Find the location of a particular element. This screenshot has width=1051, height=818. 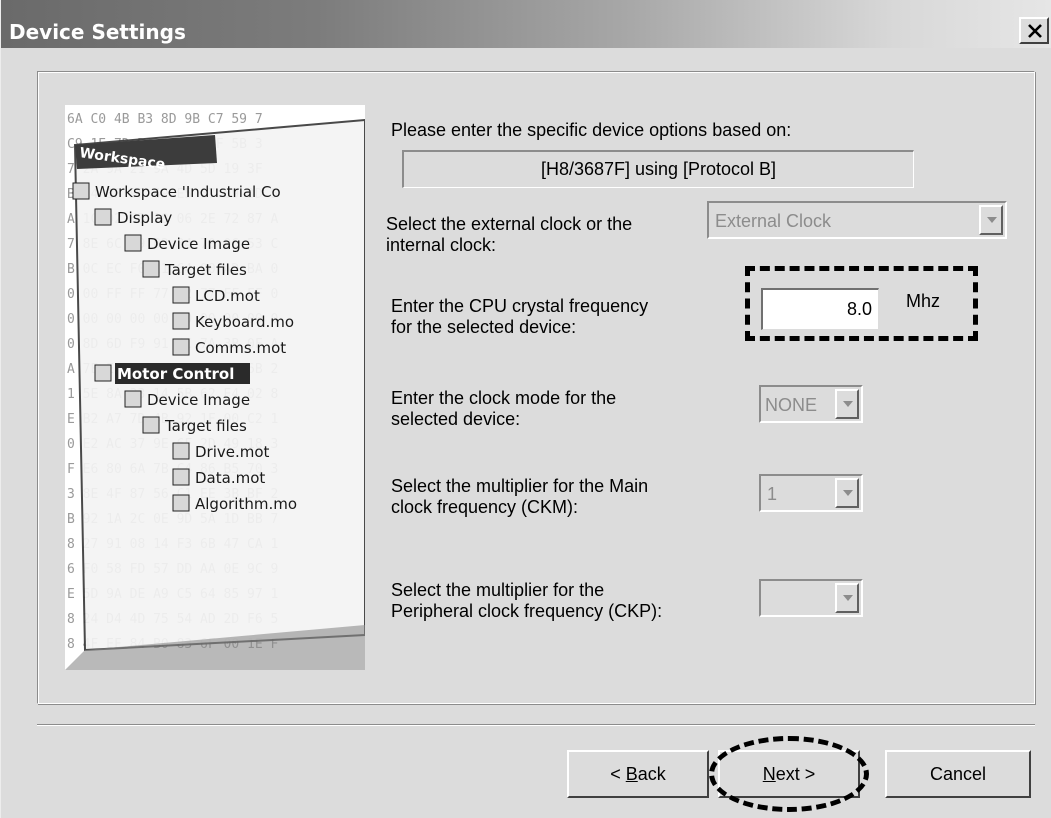

clock-mode-select: NONE is located at coordinates (811, 404).